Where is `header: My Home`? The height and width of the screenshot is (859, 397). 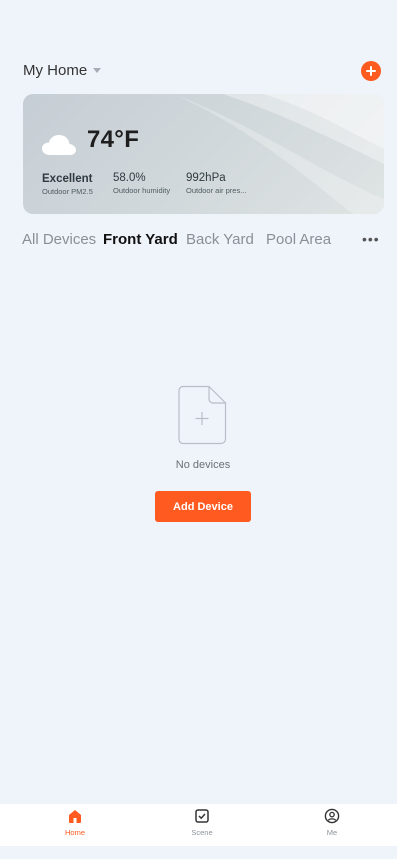 header: My Home is located at coordinates (198, 72).